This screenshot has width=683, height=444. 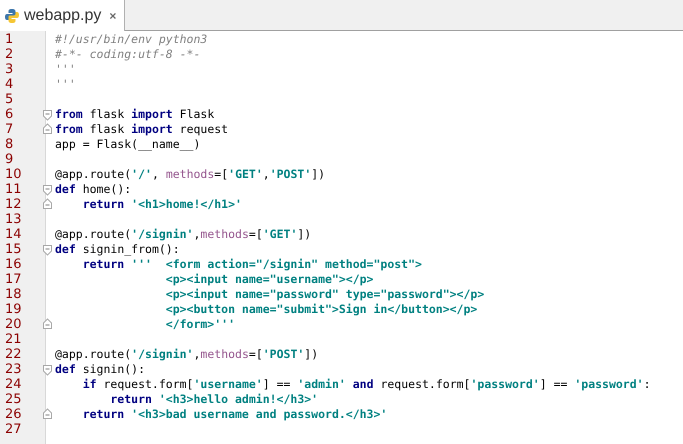 What do you see at coordinates (9, 69) in the screenshot?
I see `line-number: 3` at bounding box center [9, 69].